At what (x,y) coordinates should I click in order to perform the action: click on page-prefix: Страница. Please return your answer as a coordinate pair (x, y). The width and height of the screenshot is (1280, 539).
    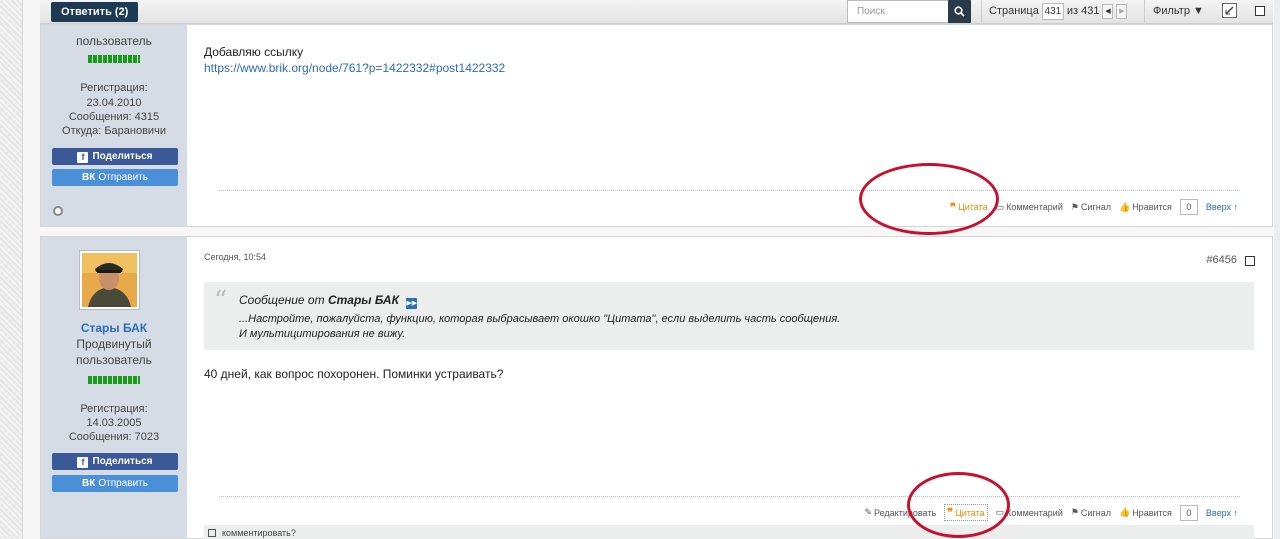
    Looking at the image, I should click on (1014, 11).